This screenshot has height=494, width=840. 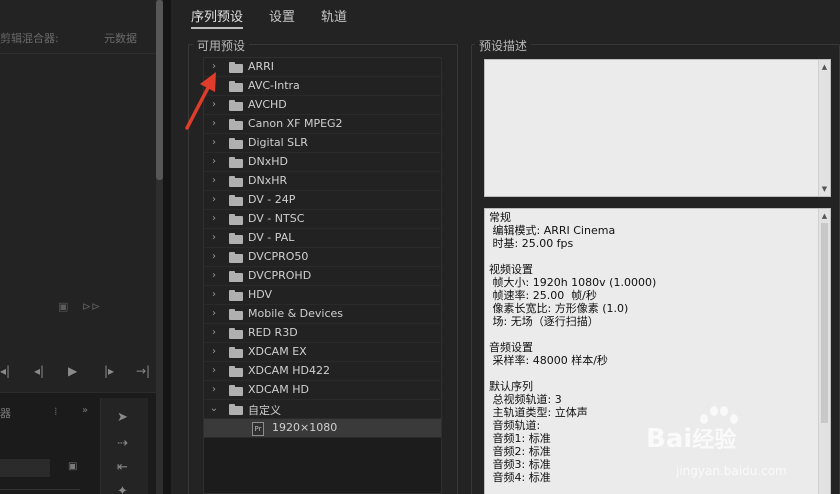 What do you see at coordinates (56, 411) in the screenshot?
I see `panel-grip-icon: ⁞` at bounding box center [56, 411].